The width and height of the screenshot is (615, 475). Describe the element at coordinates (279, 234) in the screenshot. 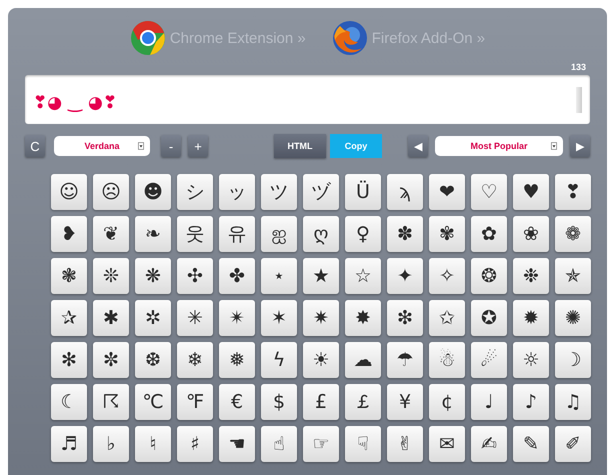

I see `symbol-key: ஐ` at that location.